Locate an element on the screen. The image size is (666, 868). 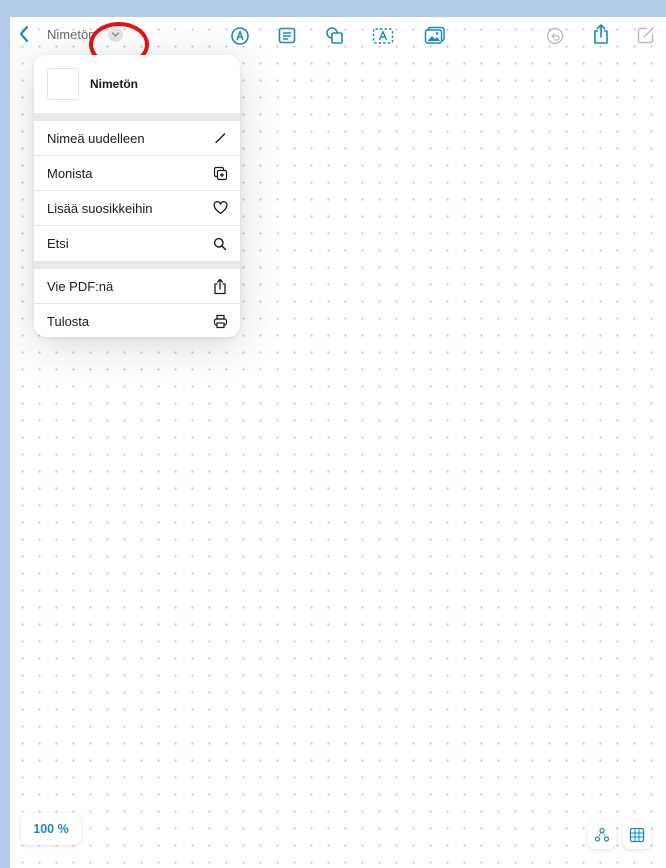
top-toolbar: Nimetön is located at coordinates (338, 42).